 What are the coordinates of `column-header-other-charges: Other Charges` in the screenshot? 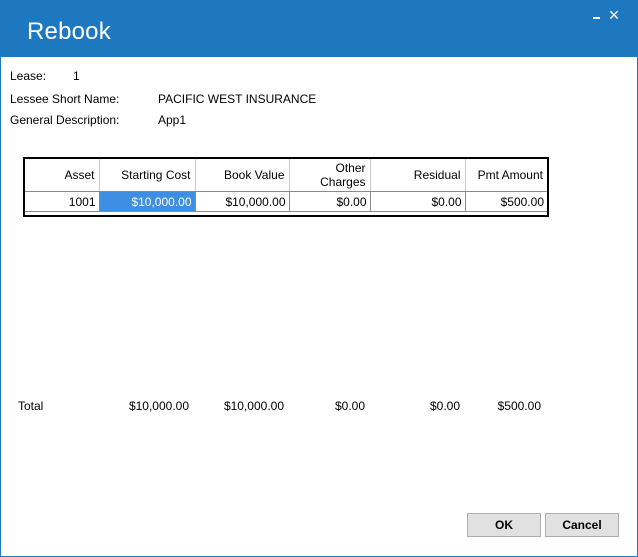 It's located at (330, 175).